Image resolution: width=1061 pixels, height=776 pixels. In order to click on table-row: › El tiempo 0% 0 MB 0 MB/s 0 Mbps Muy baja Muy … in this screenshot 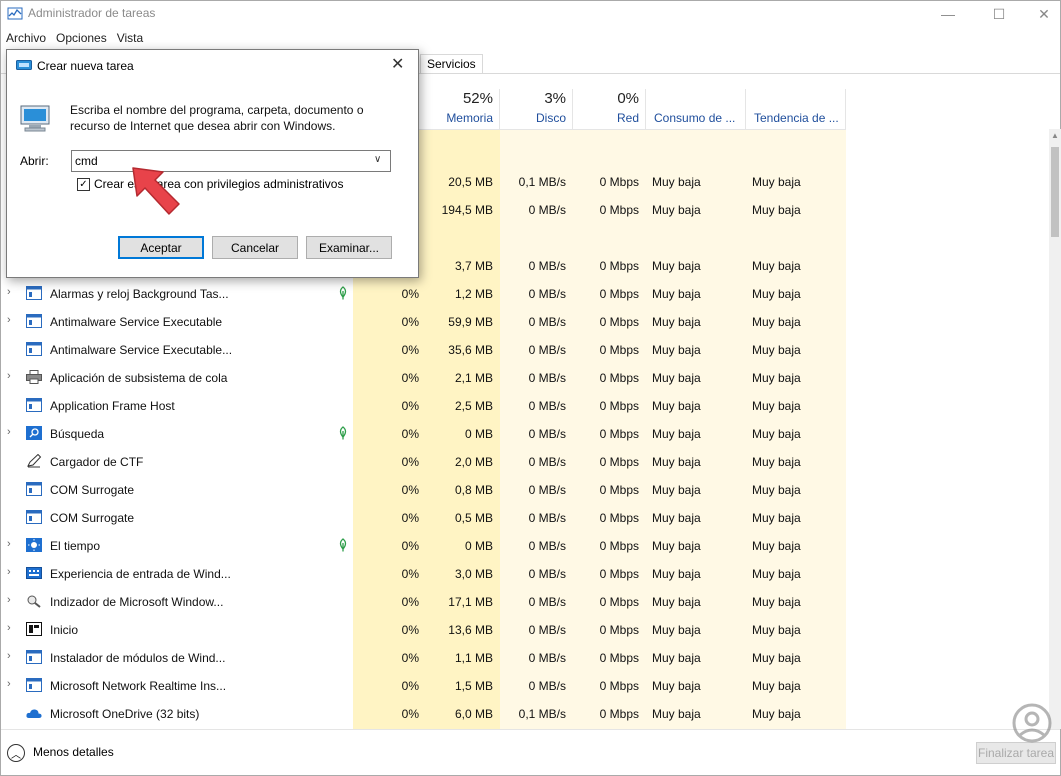, I will do `click(423, 545)`.